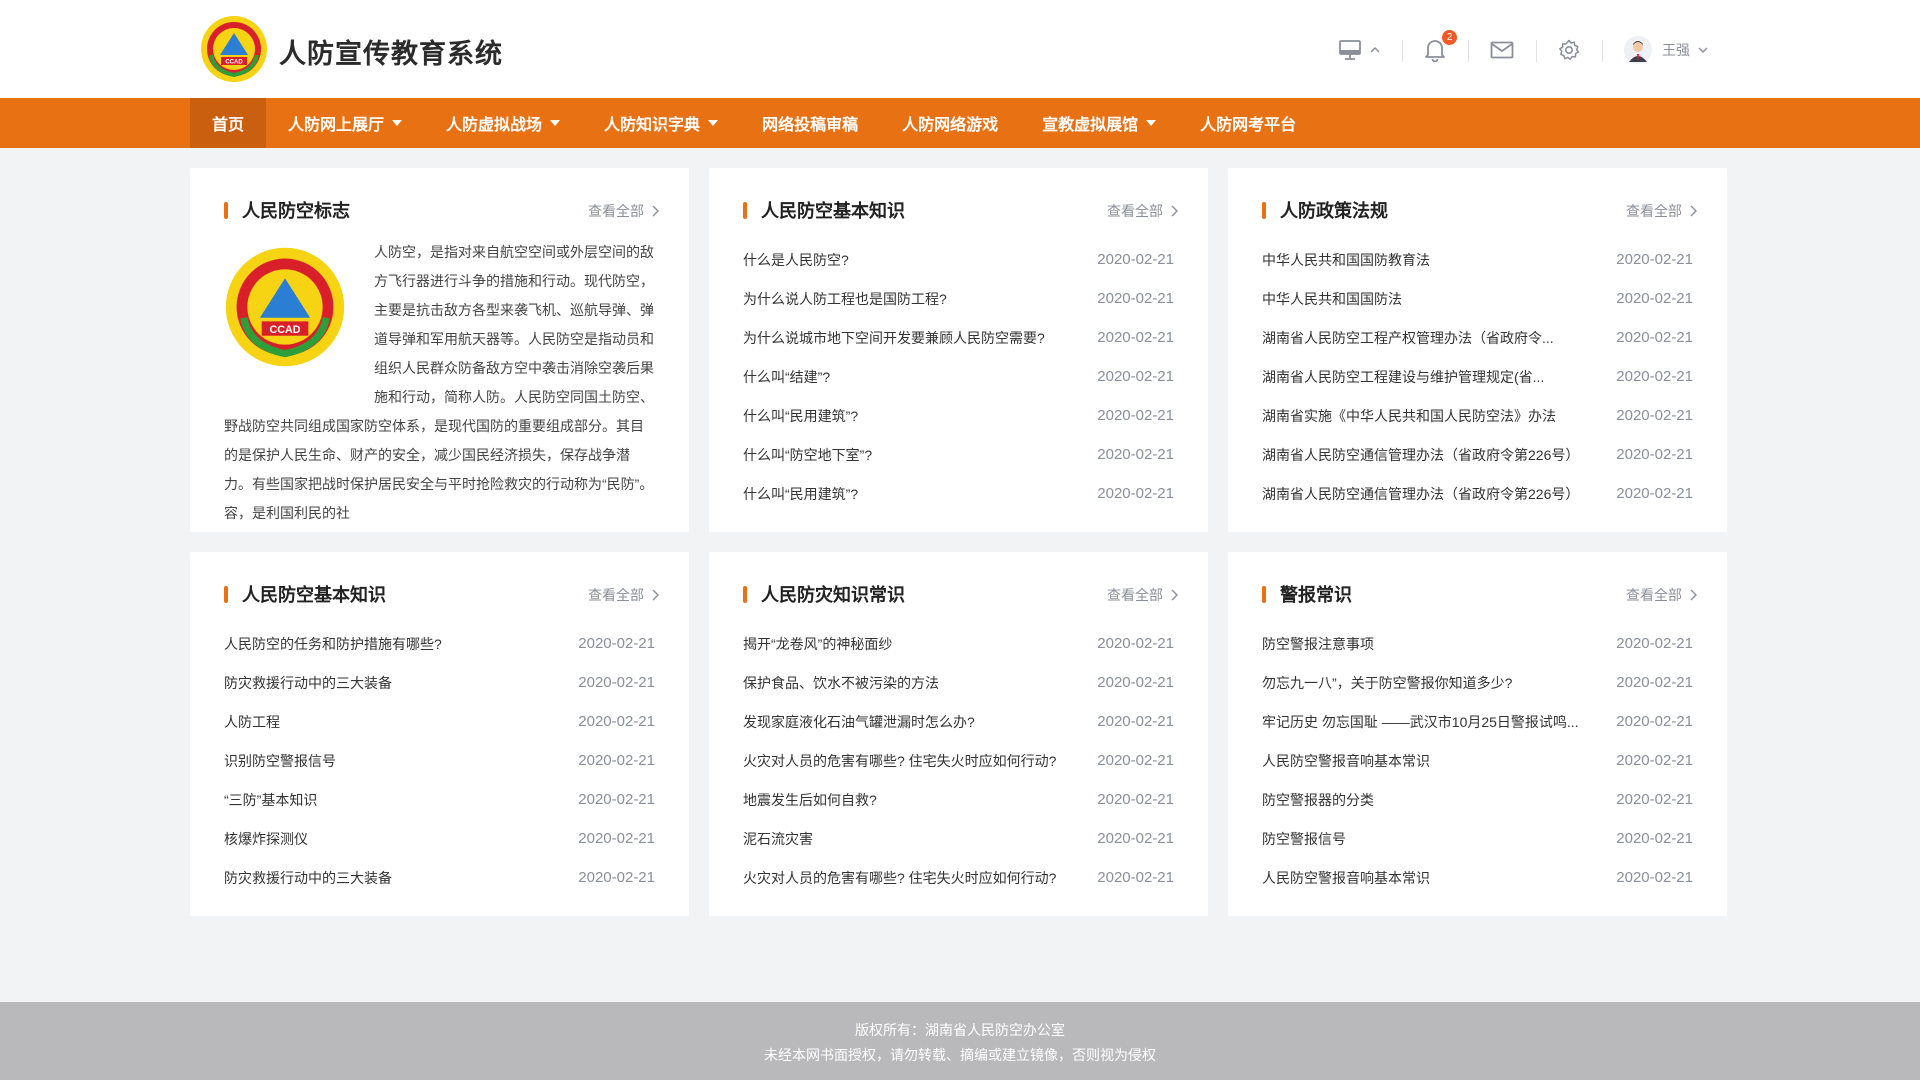  I want to click on card-title: 人防政策法规, so click(1334, 211).